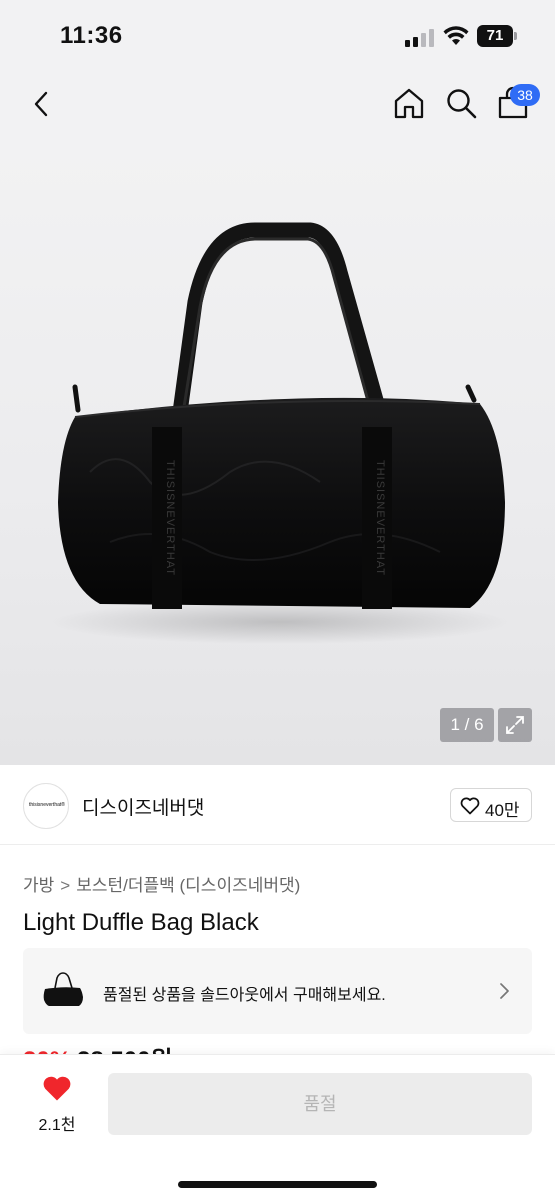 The width and height of the screenshot is (555, 1200). Describe the element at coordinates (470, 806) in the screenshot. I see `heart-outline-icon` at that location.